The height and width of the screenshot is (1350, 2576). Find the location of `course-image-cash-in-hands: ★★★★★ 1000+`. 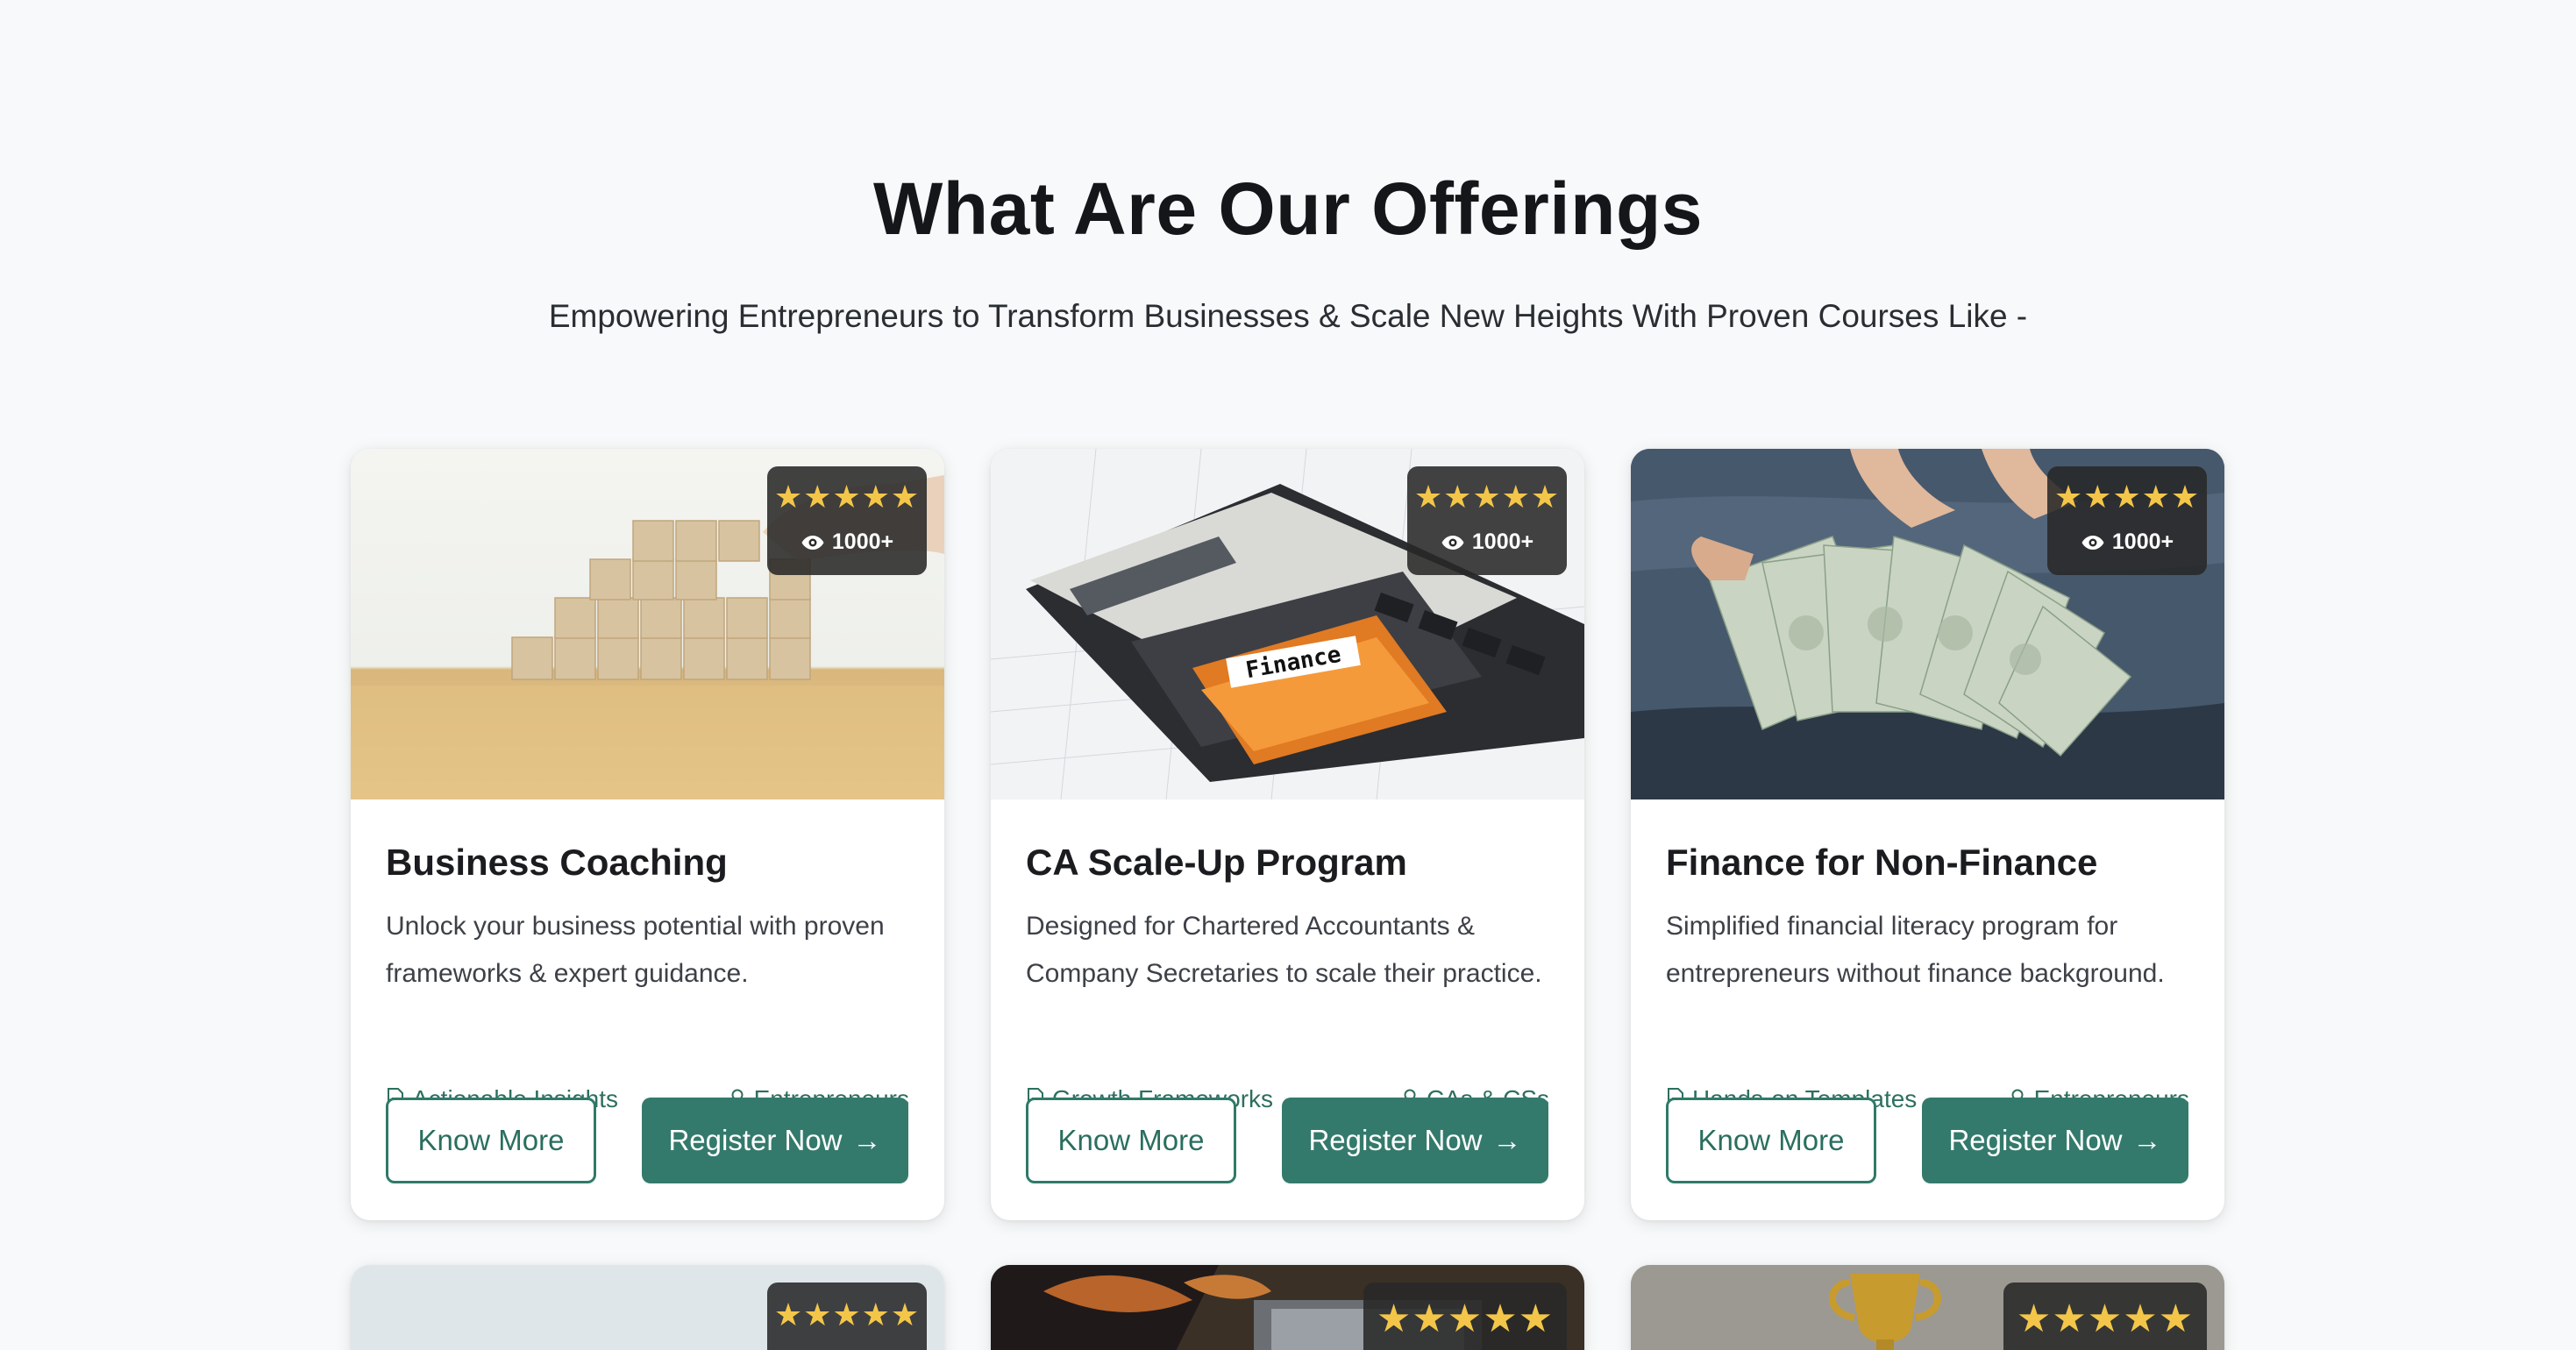

course-image-cash-in-hands: ★★★★★ 1000+ is located at coordinates (1927, 624).